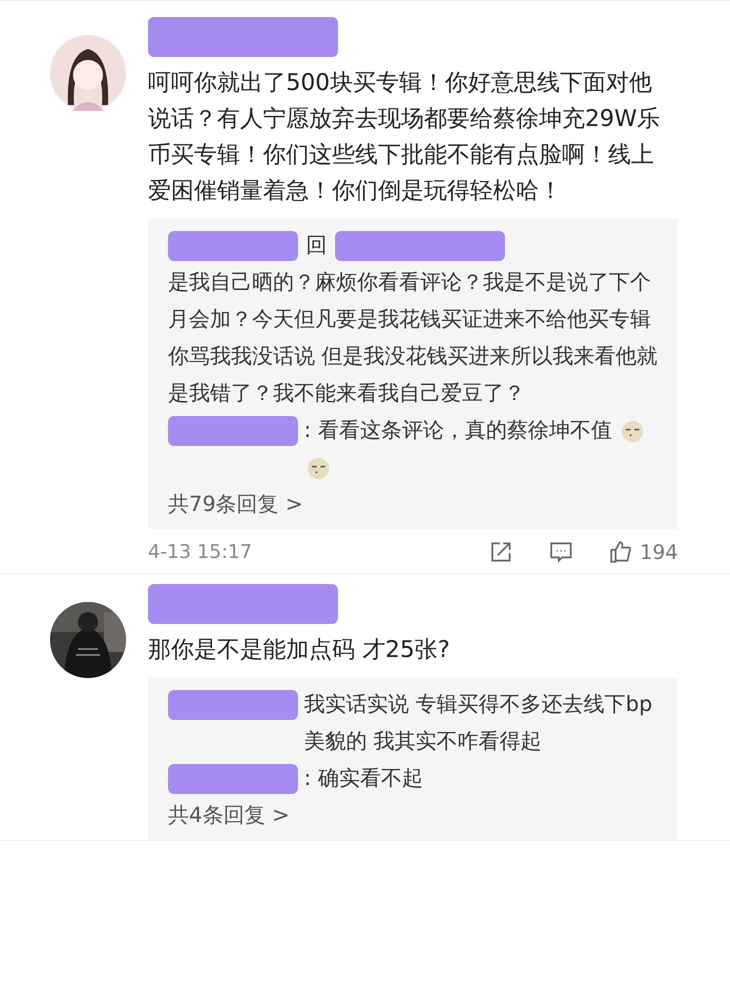 The height and width of the screenshot is (1000, 730). Describe the element at coordinates (621, 552) in the screenshot. I see `like-icon` at that location.